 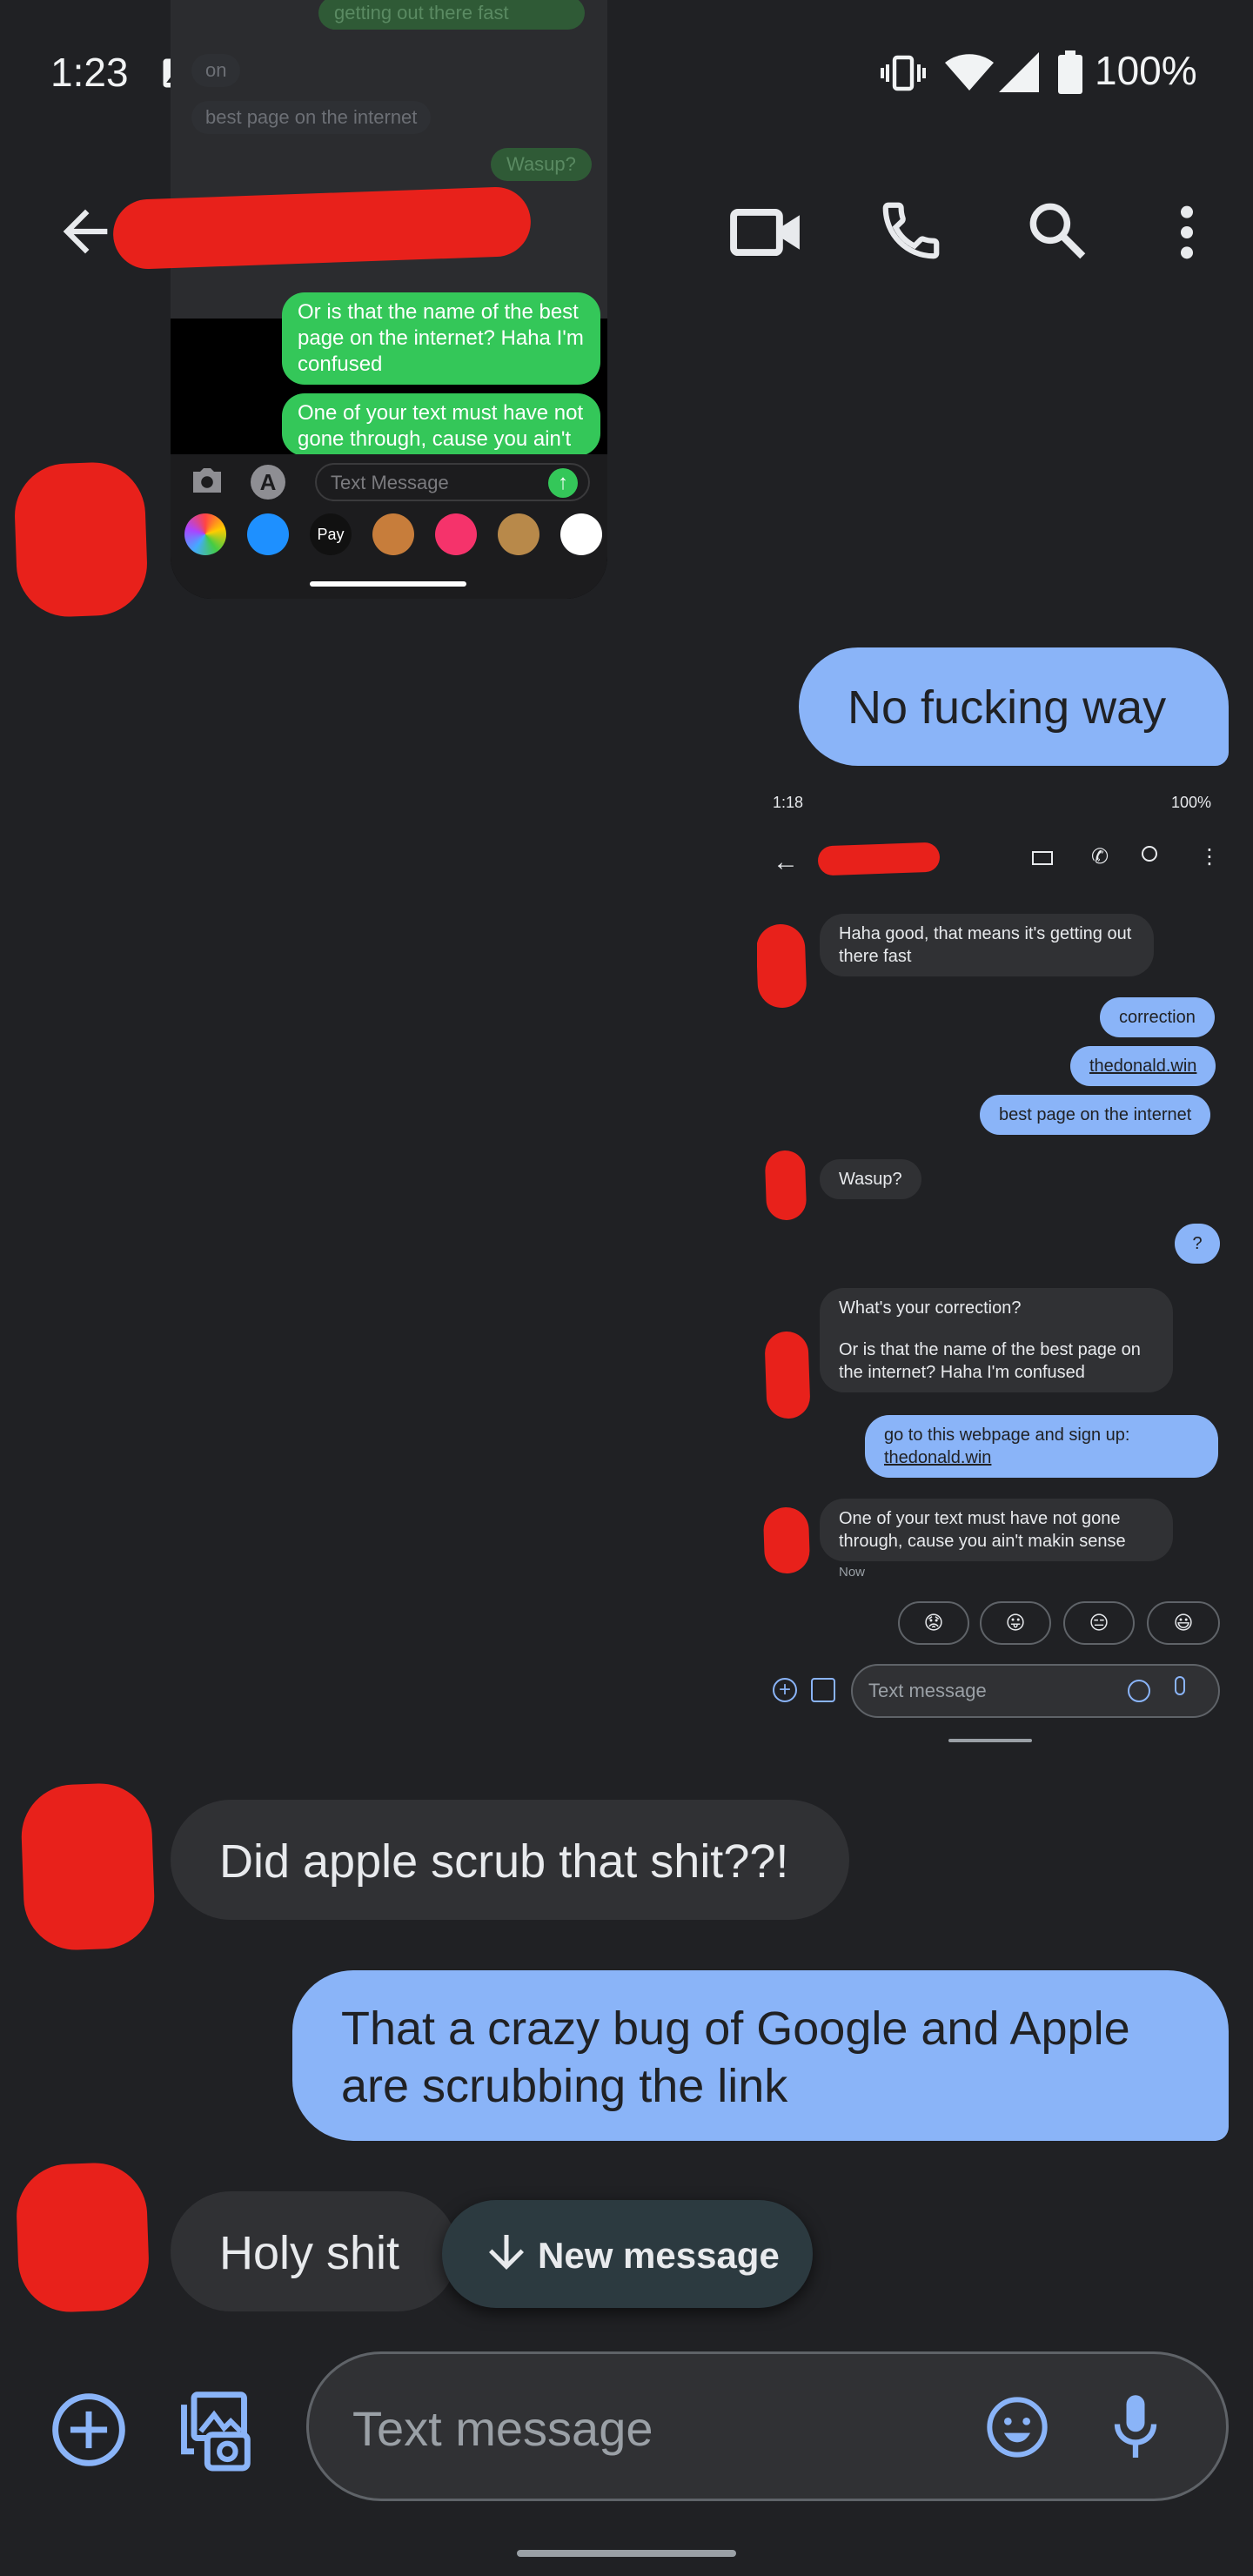 What do you see at coordinates (456, 534) in the screenshot?
I see `images-search-icon` at bounding box center [456, 534].